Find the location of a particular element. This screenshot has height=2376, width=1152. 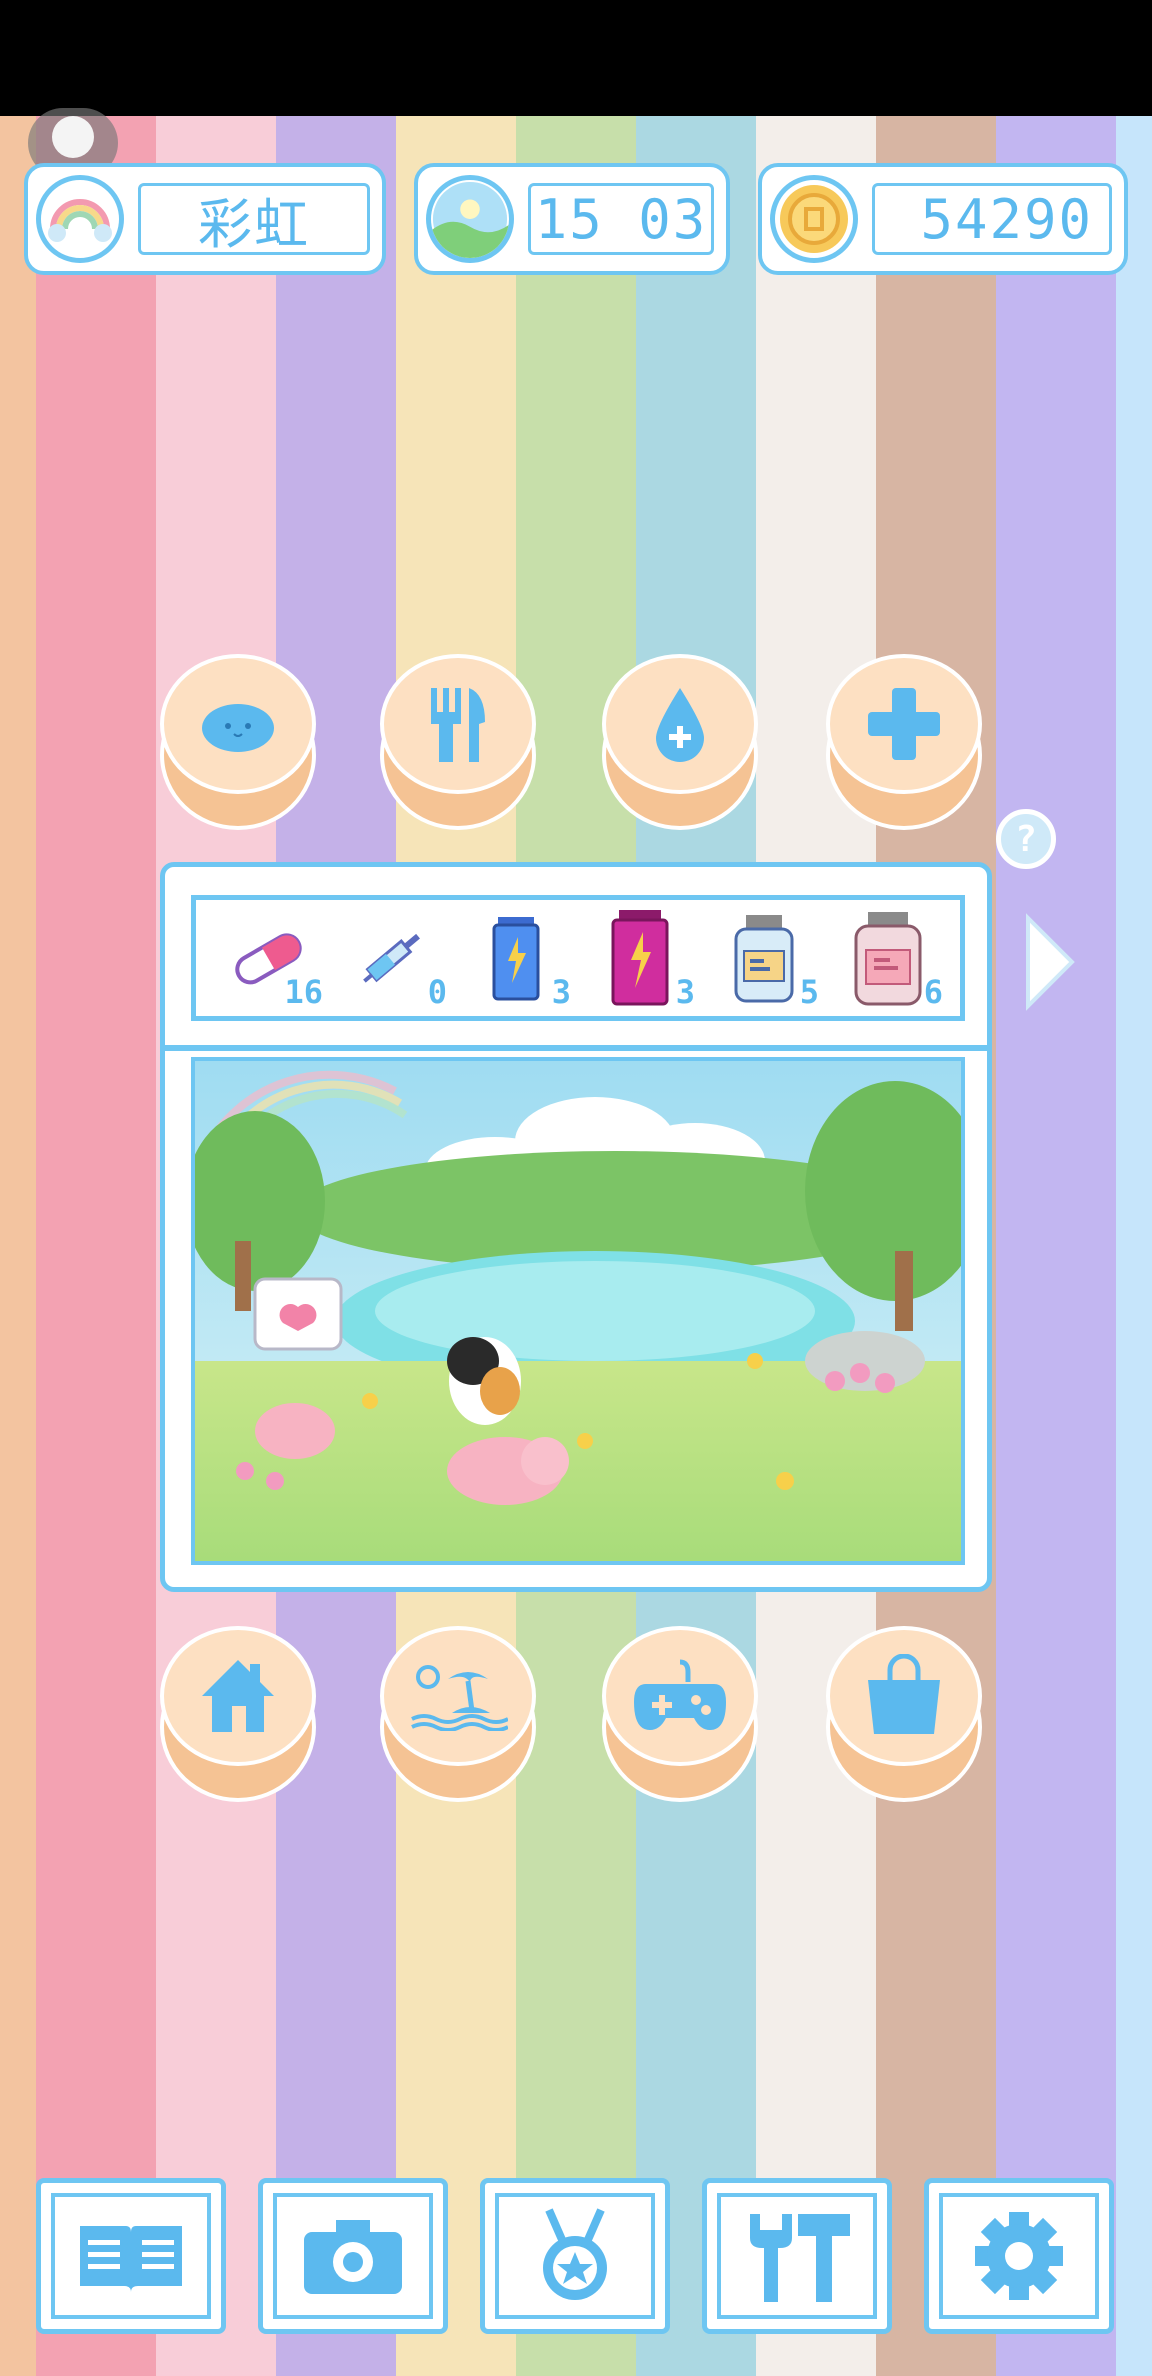

blue-energy-drink-icon is located at coordinates (516, 959).